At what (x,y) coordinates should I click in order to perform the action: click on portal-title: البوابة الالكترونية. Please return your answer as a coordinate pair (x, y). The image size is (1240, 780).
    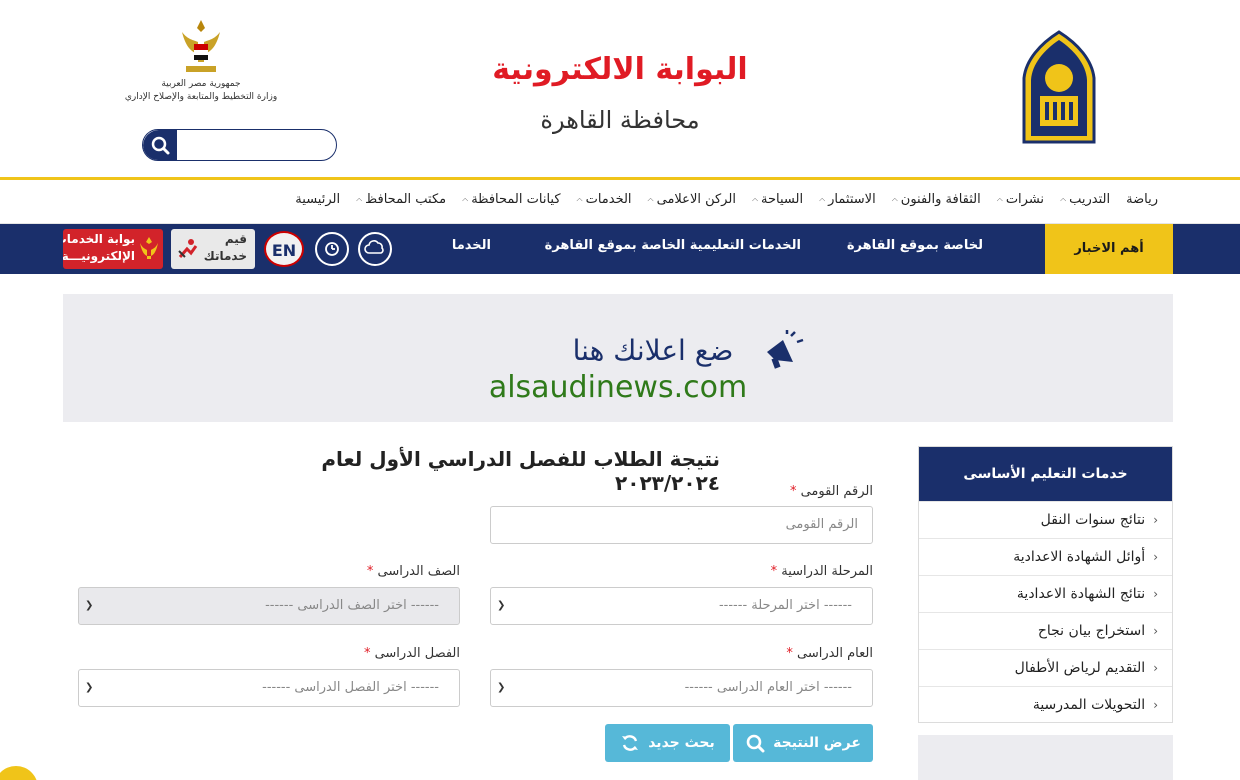
    Looking at the image, I should click on (620, 69).